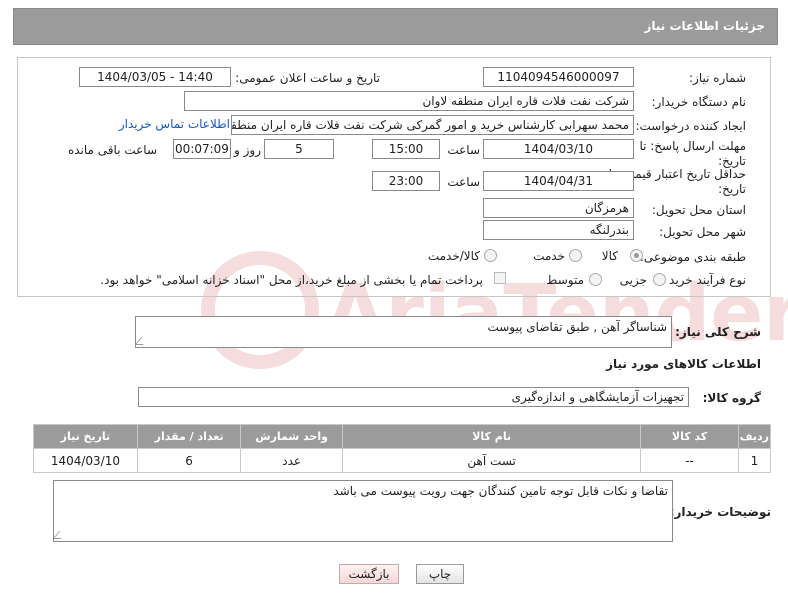 This screenshot has height=598, width=788. Describe the element at coordinates (720, 512) in the screenshot. I see `buyer-notes-label: توضیحات خریدار:` at that location.